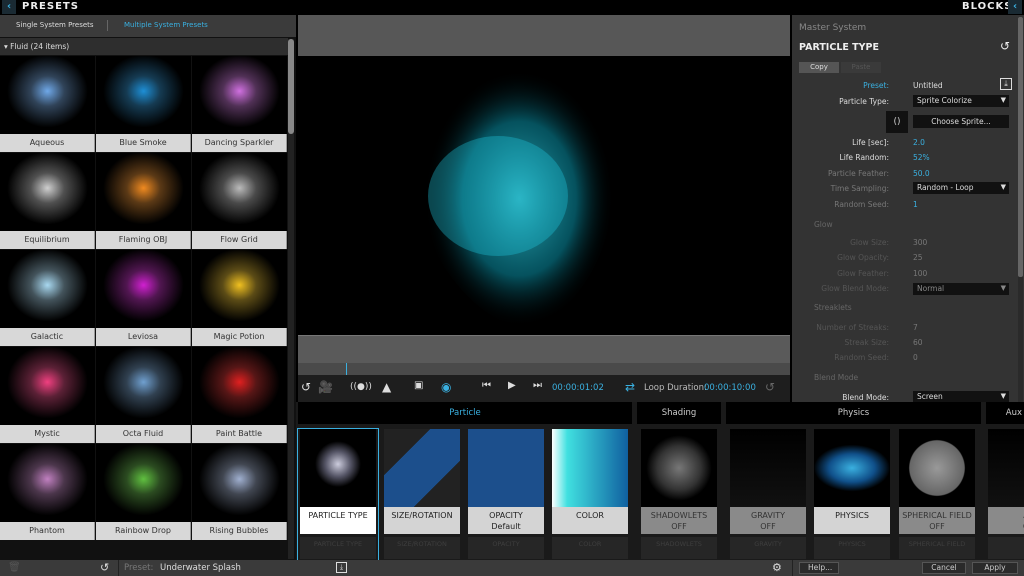 The width and height of the screenshot is (1024, 576). What do you see at coordinates (1006, 520) in the screenshot?
I see `block-label: AO` at bounding box center [1006, 520].